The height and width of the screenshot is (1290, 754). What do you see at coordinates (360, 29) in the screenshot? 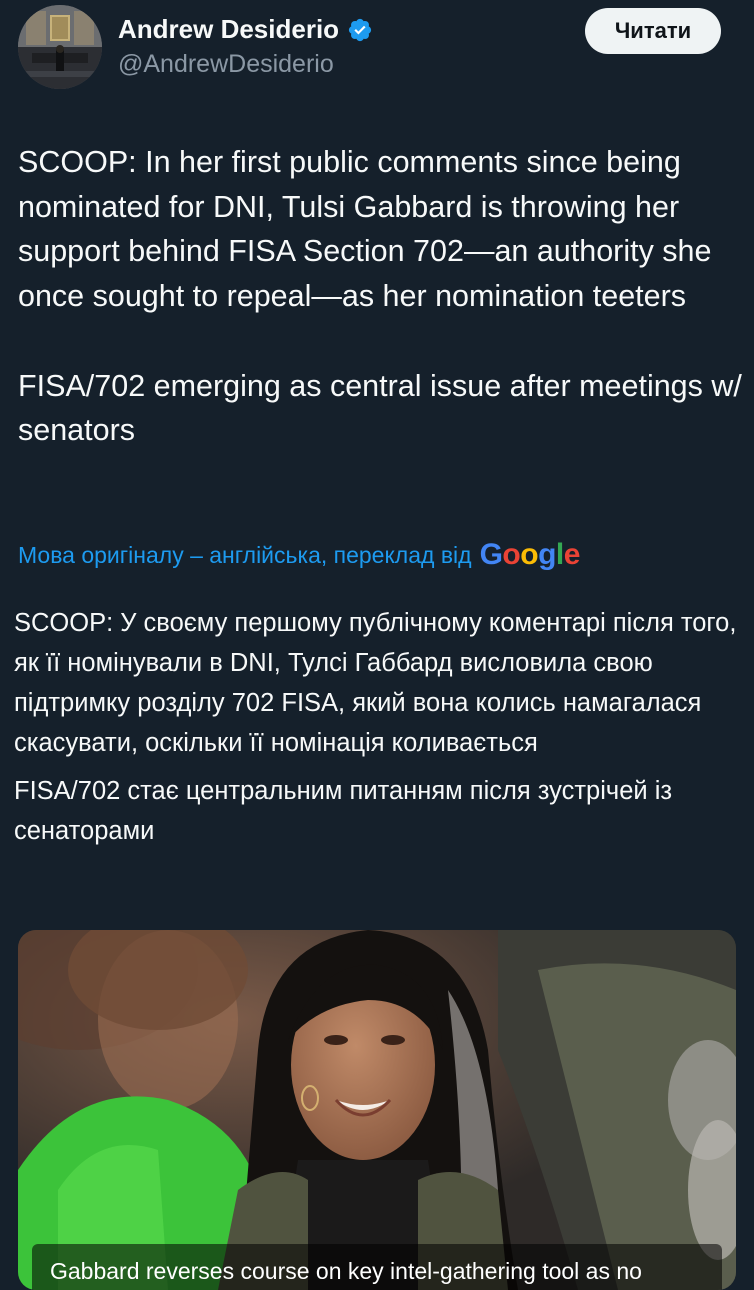
I see `verified-badge-icon` at bounding box center [360, 29].